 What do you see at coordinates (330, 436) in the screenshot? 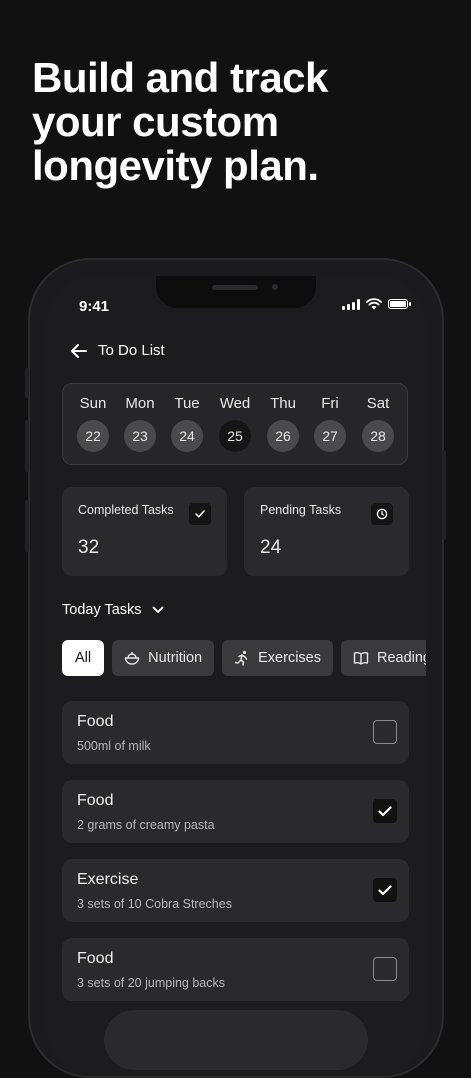
I see `day-number: 27` at bounding box center [330, 436].